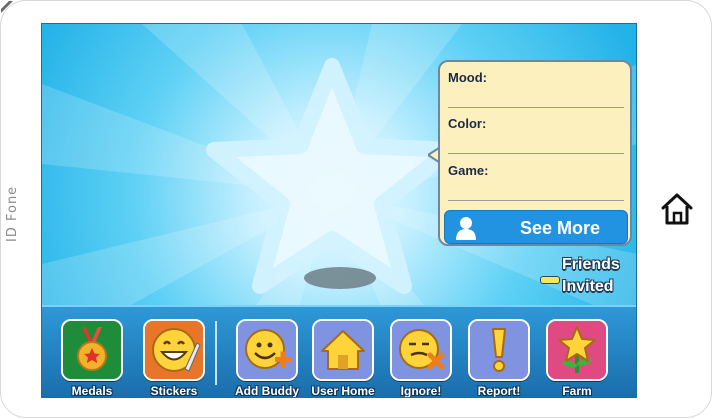 This screenshot has width=712, height=418. What do you see at coordinates (468, 170) in the screenshot?
I see `game-label: Game:` at bounding box center [468, 170].